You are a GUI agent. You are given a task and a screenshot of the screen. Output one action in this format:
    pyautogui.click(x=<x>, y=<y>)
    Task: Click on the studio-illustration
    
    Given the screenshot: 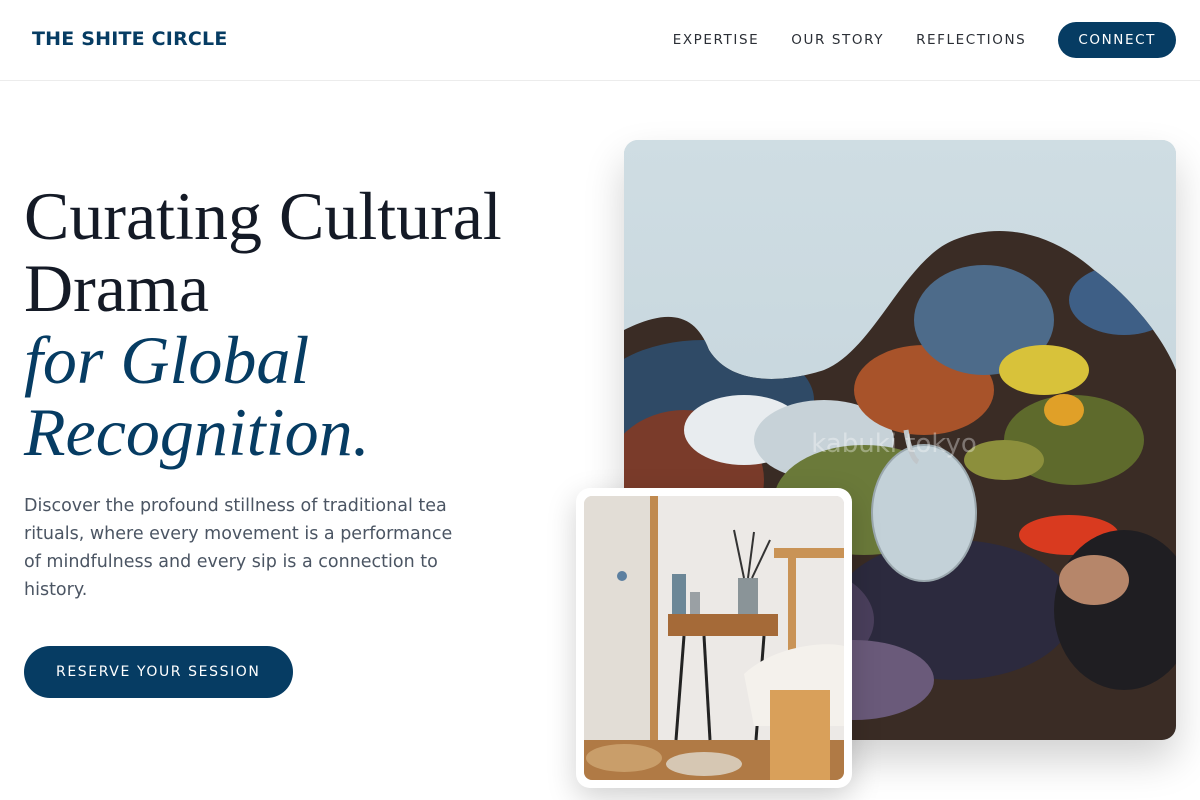 What is the action you would take?
    pyautogui.click(x=714, y=638)
    